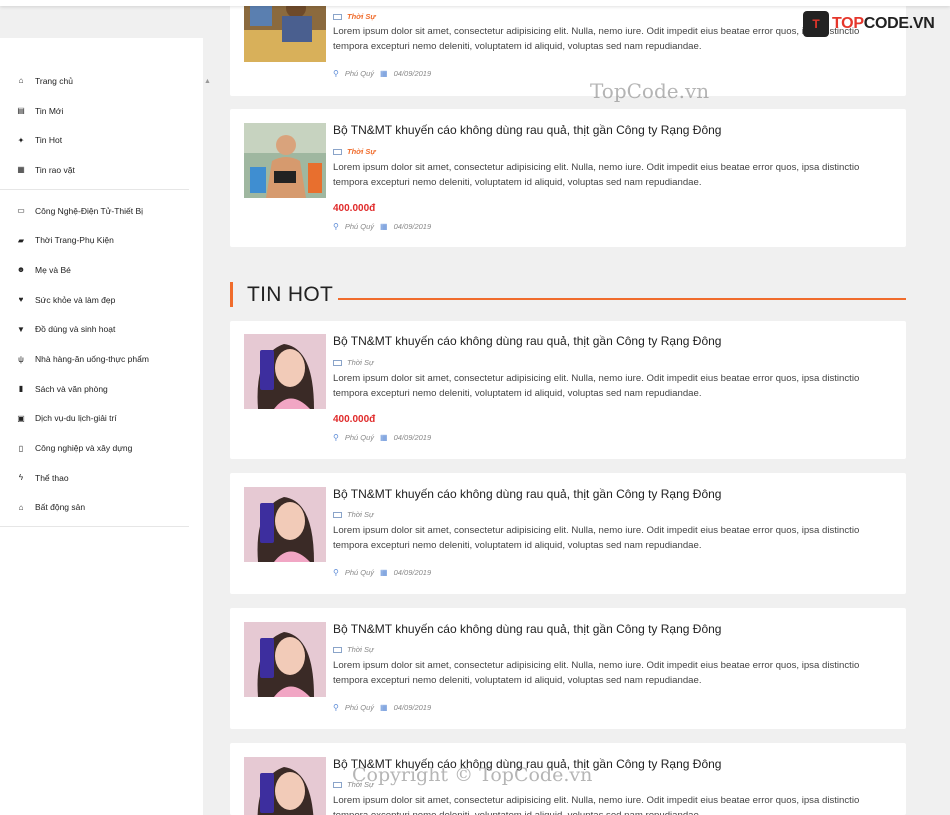 This screenshot has height=815, width=950. Describe the element at coordinates (94, 270) in the screenshot. I see `sidebar-item-me-va-be: ☻ Mẹ và Bé` at that location.